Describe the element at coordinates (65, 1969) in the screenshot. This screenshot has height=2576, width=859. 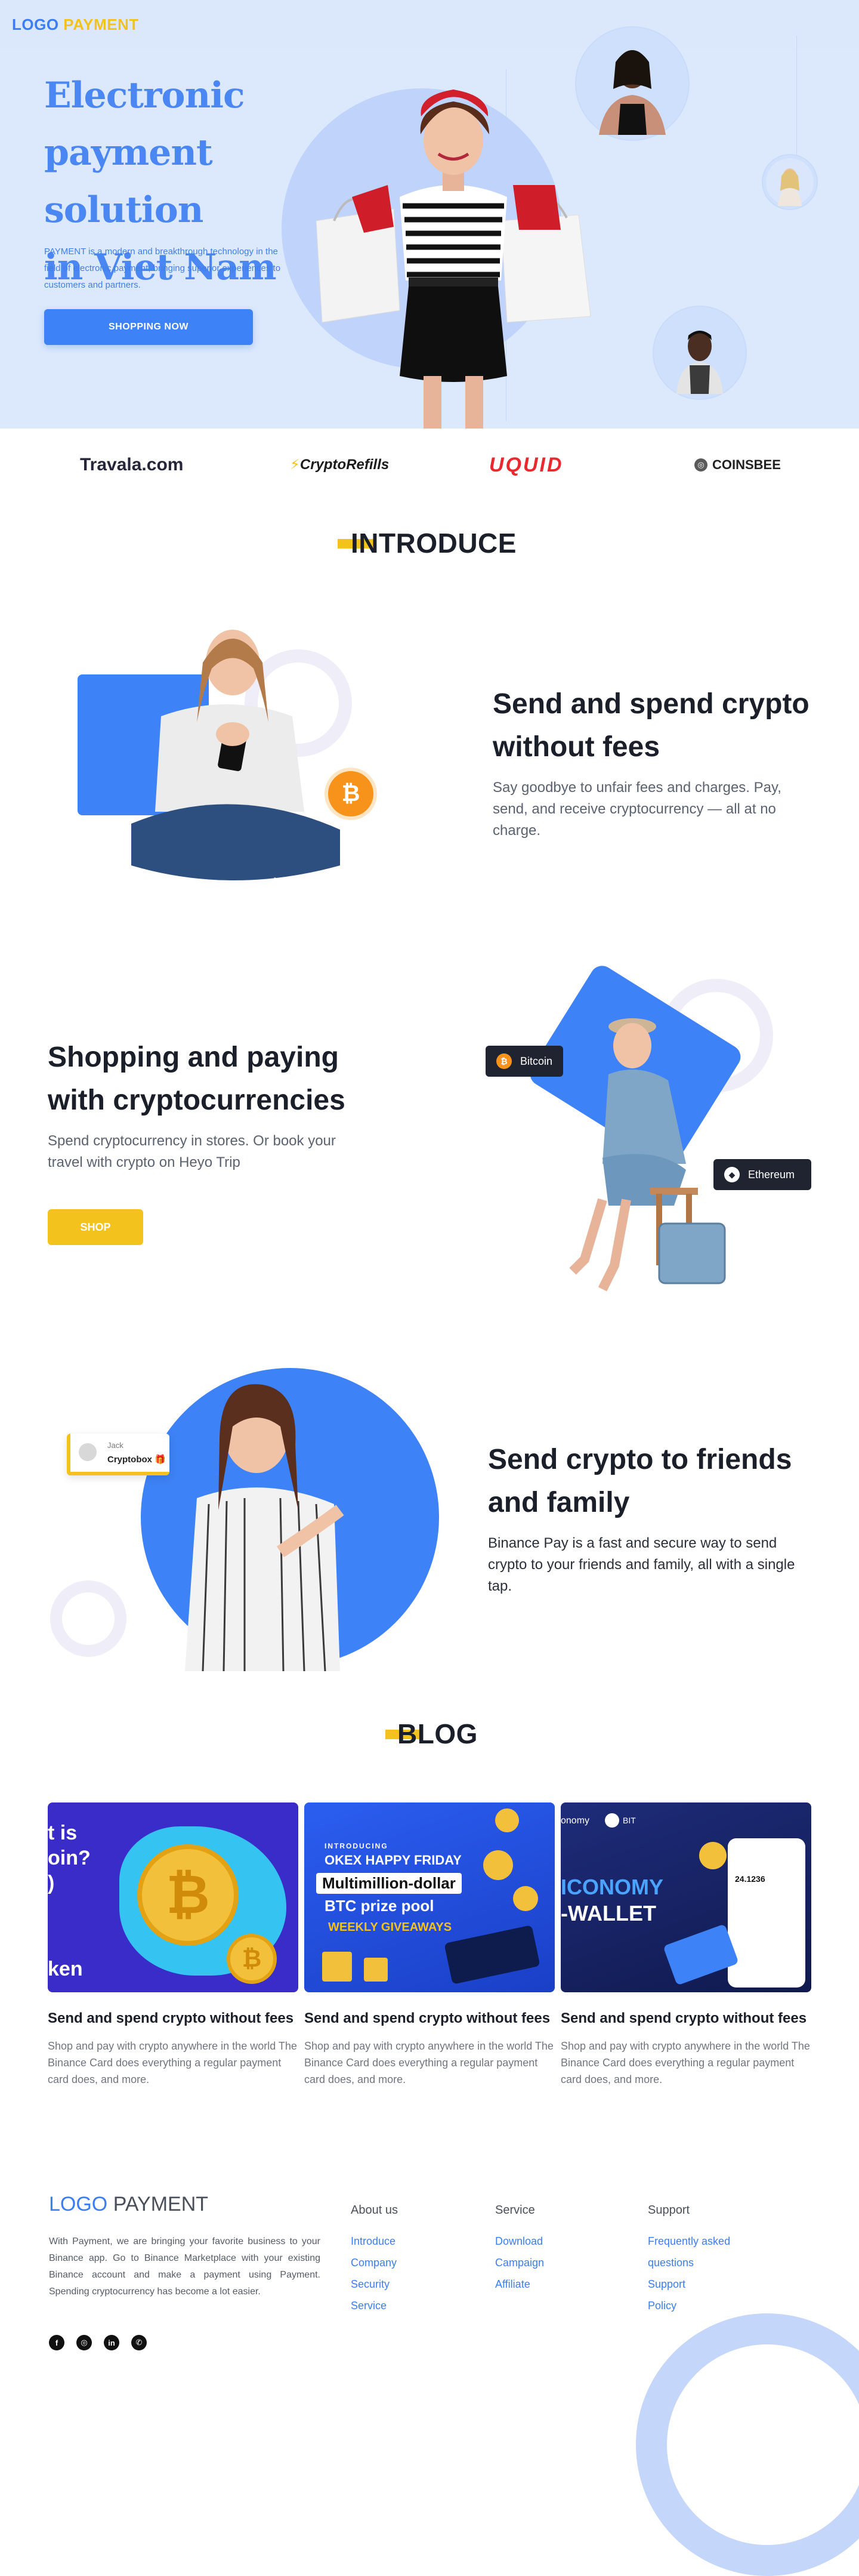
I see `blog-image-text: ken` at that location.